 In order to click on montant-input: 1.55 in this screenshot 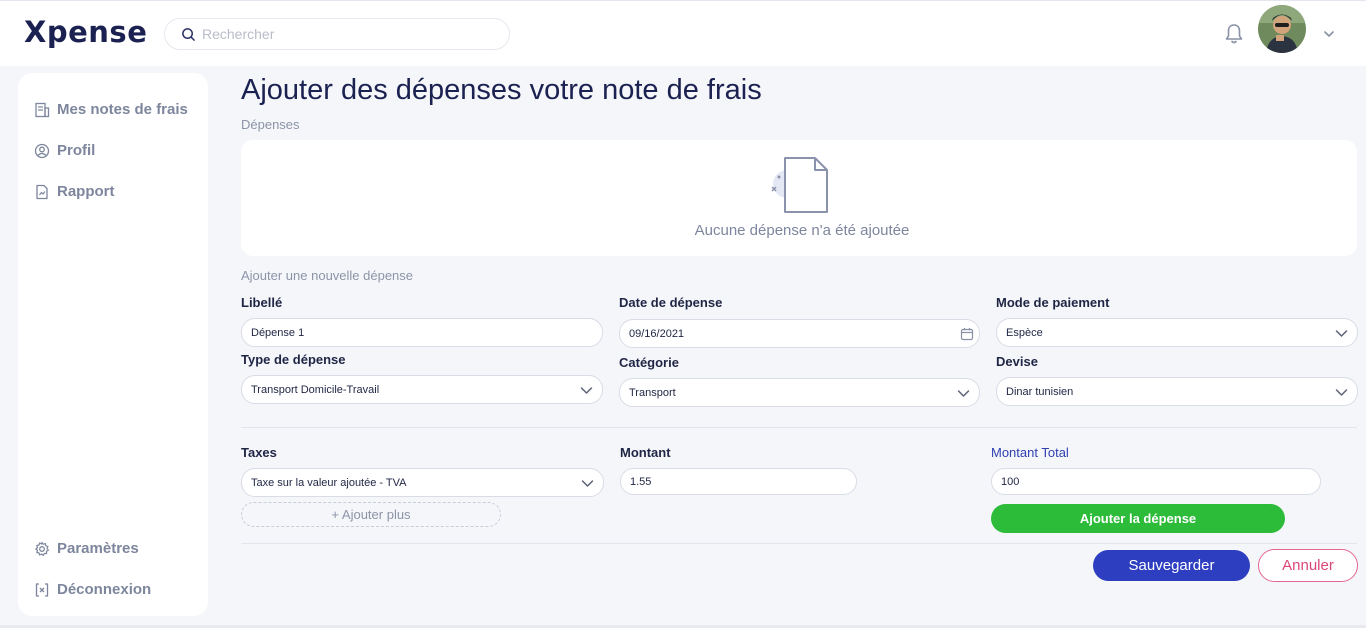, I will do `click(738, 481)`.